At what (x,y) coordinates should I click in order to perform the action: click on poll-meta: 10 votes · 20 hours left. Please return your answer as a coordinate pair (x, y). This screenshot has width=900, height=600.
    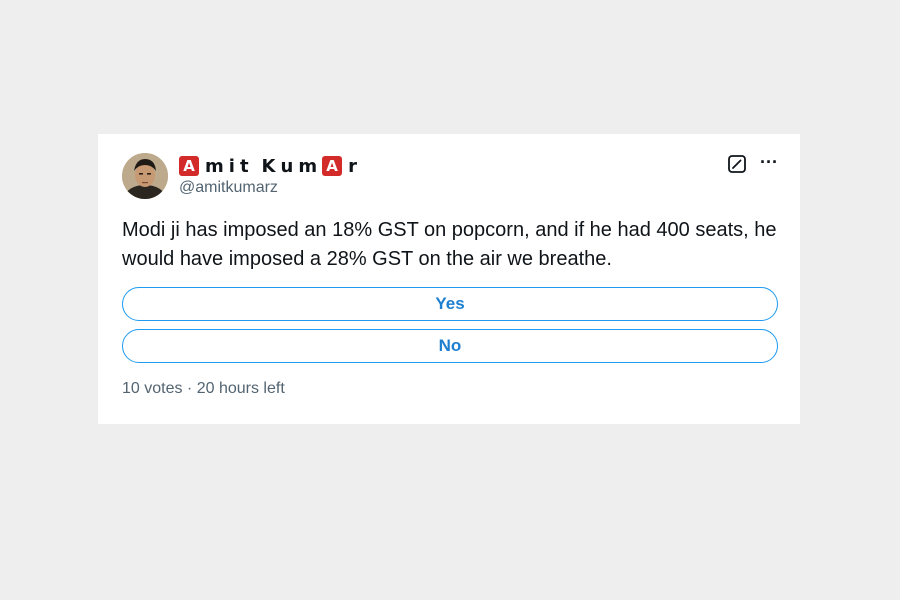
    Looking at the image, I should click on (203, 388).